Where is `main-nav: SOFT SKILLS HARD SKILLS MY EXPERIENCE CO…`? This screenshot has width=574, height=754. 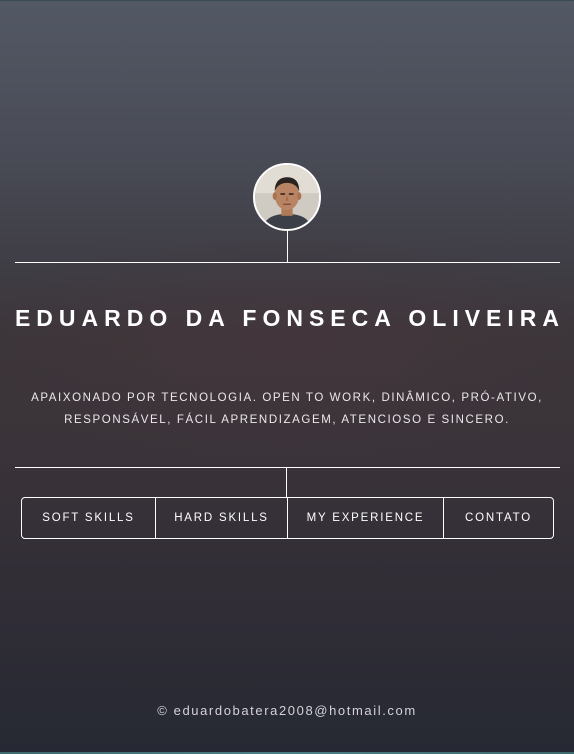 main-nav: SOFT SKILLS HARD SKILLS MY EXPERIENCE CO… is located at coordinates (287, 518).